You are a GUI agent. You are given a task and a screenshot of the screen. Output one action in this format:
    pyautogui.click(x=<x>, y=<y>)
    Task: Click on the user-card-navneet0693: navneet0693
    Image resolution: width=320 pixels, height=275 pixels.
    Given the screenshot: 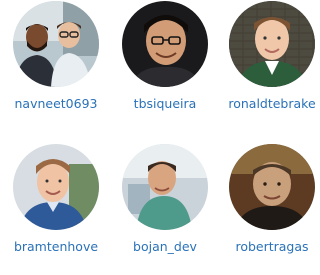 What is the action you would take?
    pyautogui.click(x=56, y=56)
    